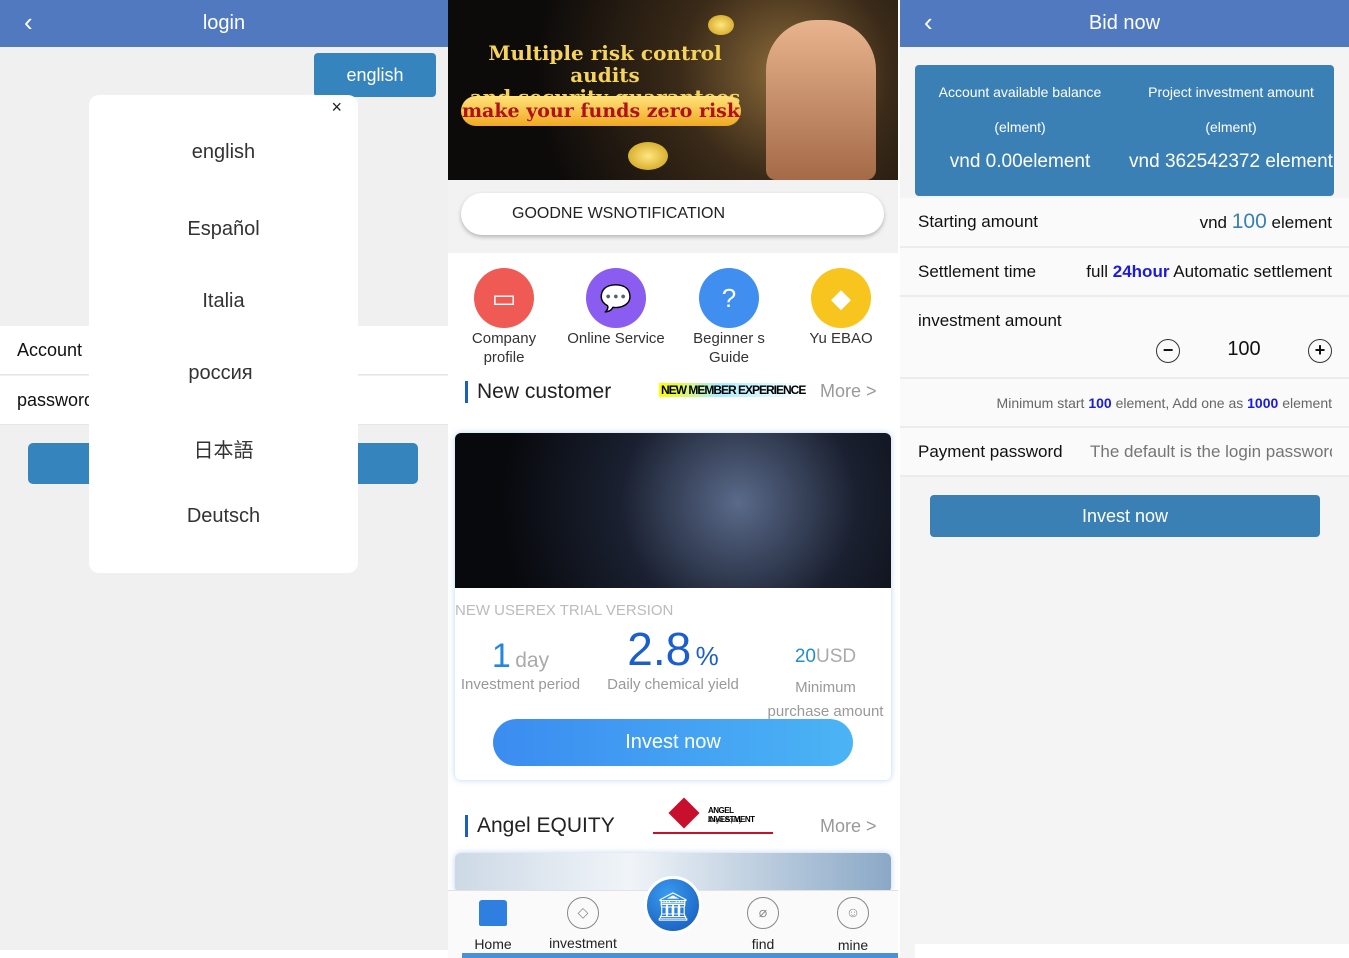 Image resolution: width=1349 pixels, height=958 pixels. I want to click on page-title: Bid now, so click(1124, 23).